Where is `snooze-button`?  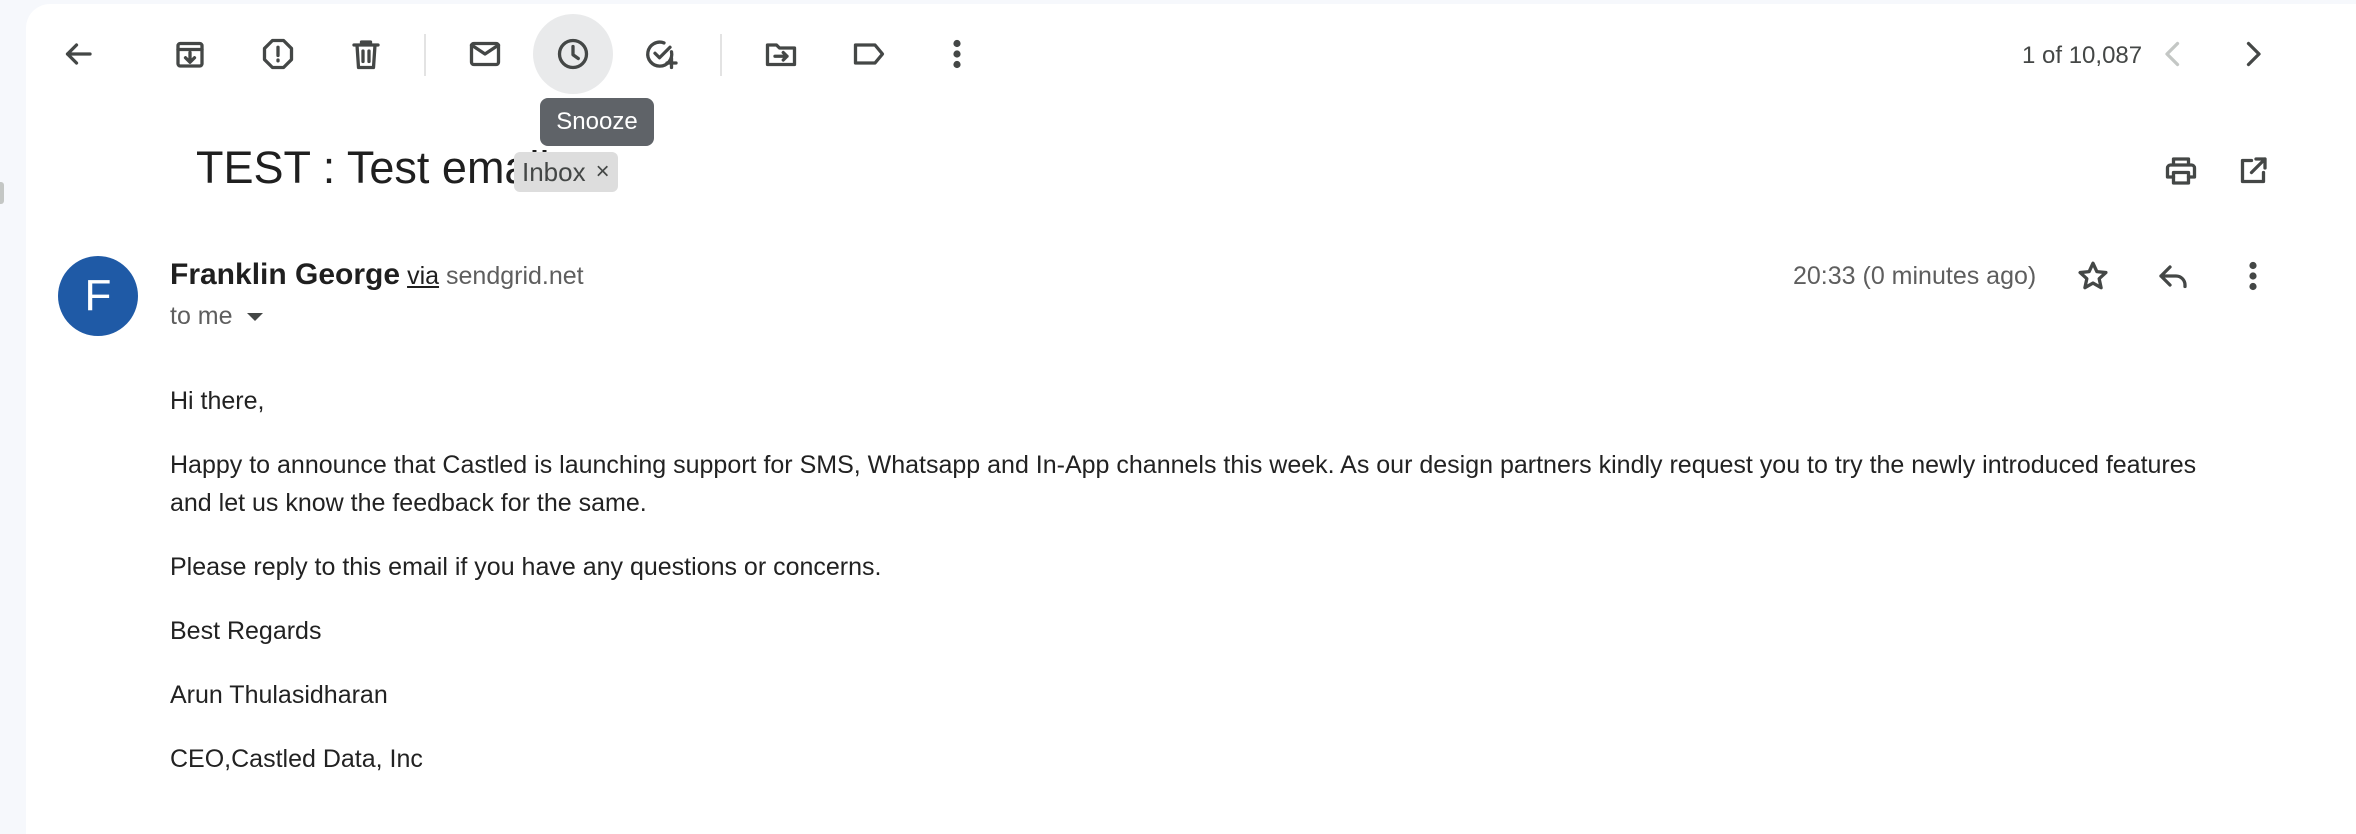 snooze-button is located at coordinates (573, 54).